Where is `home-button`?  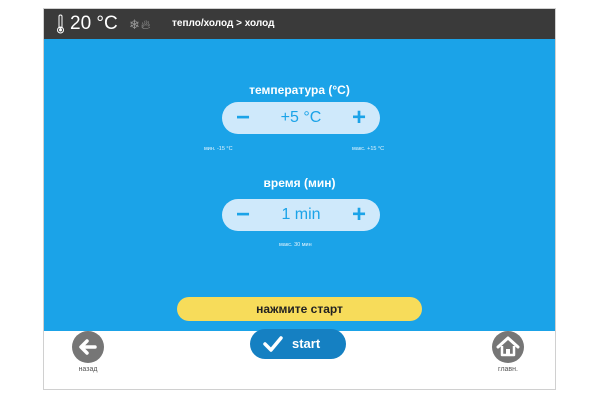 home-button is located at coordinates (508, 347).